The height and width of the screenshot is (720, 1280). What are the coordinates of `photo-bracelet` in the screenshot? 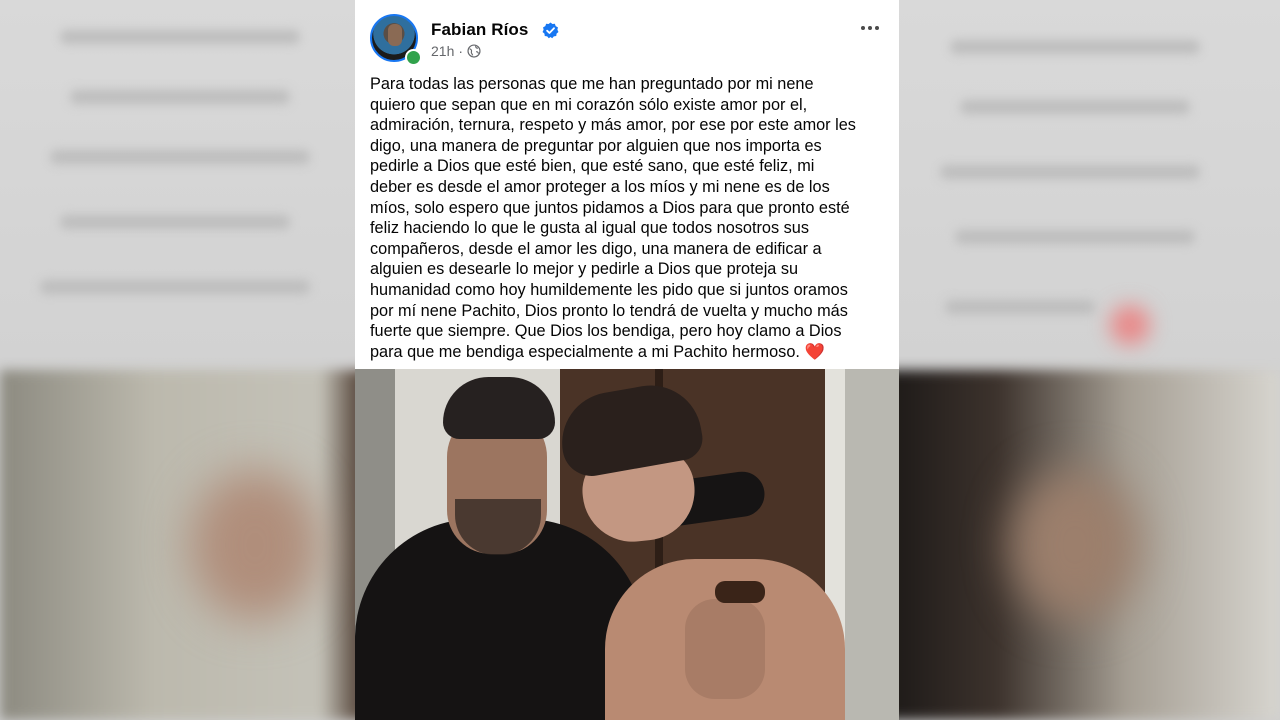 It's located at (740, 592).